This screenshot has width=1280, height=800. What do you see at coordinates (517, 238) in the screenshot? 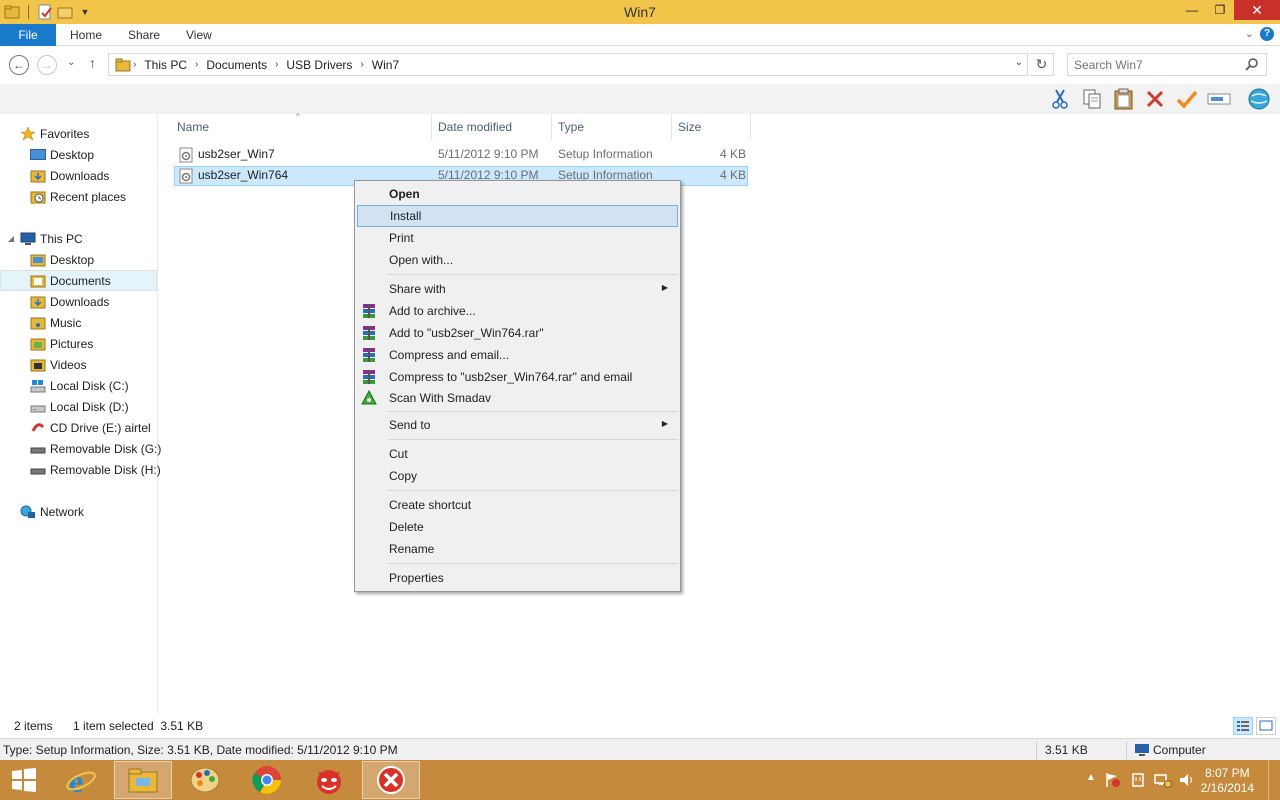
I see `menu-item-print: Print` at bounding box center [517, 238].